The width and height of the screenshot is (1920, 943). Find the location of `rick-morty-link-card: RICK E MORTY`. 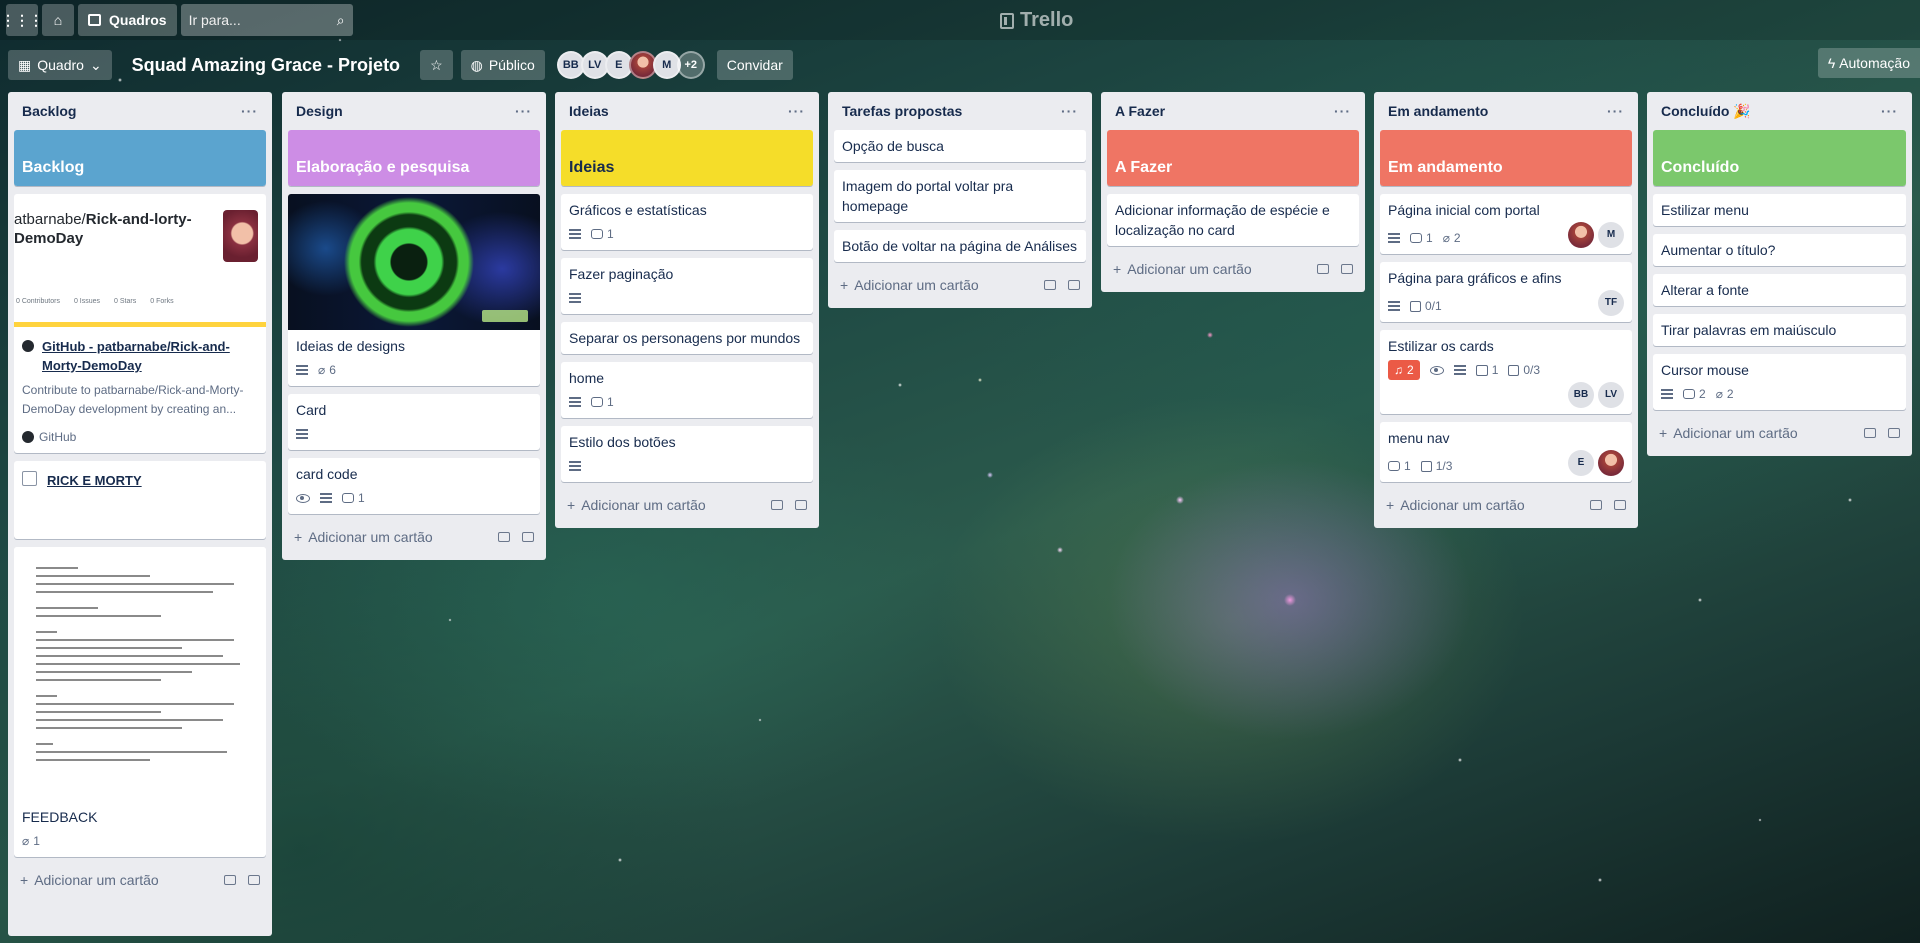

rick-morty-link-card: RICK E MORTY is located at coordinates (140, 500).